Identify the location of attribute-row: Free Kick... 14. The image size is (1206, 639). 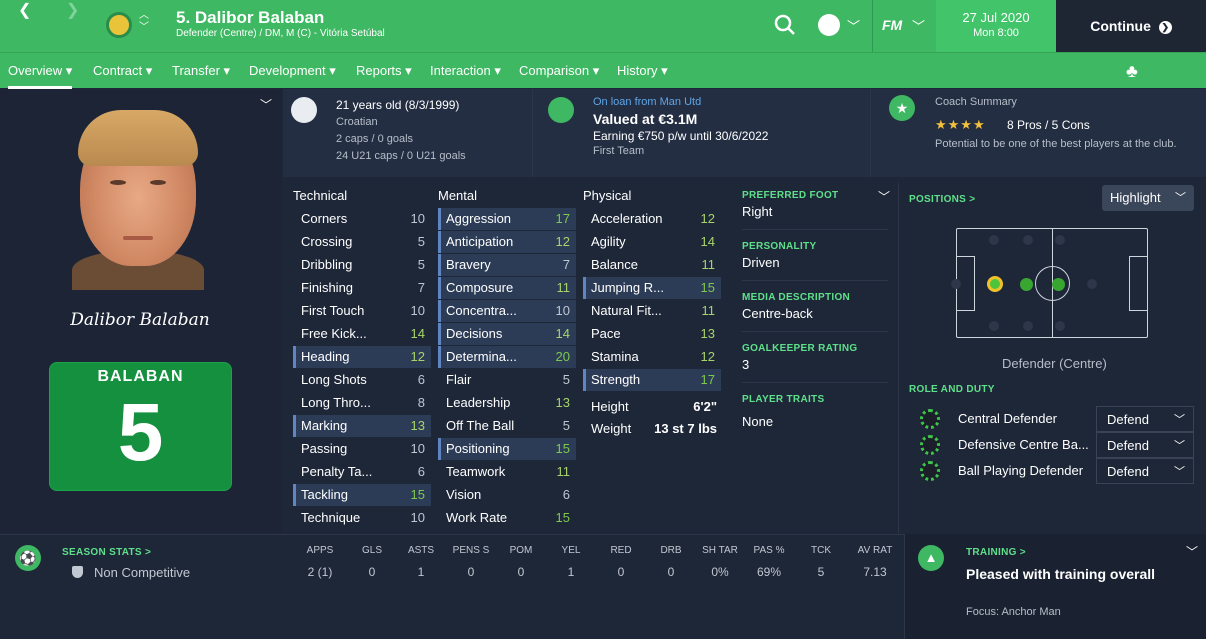
(362, 334).